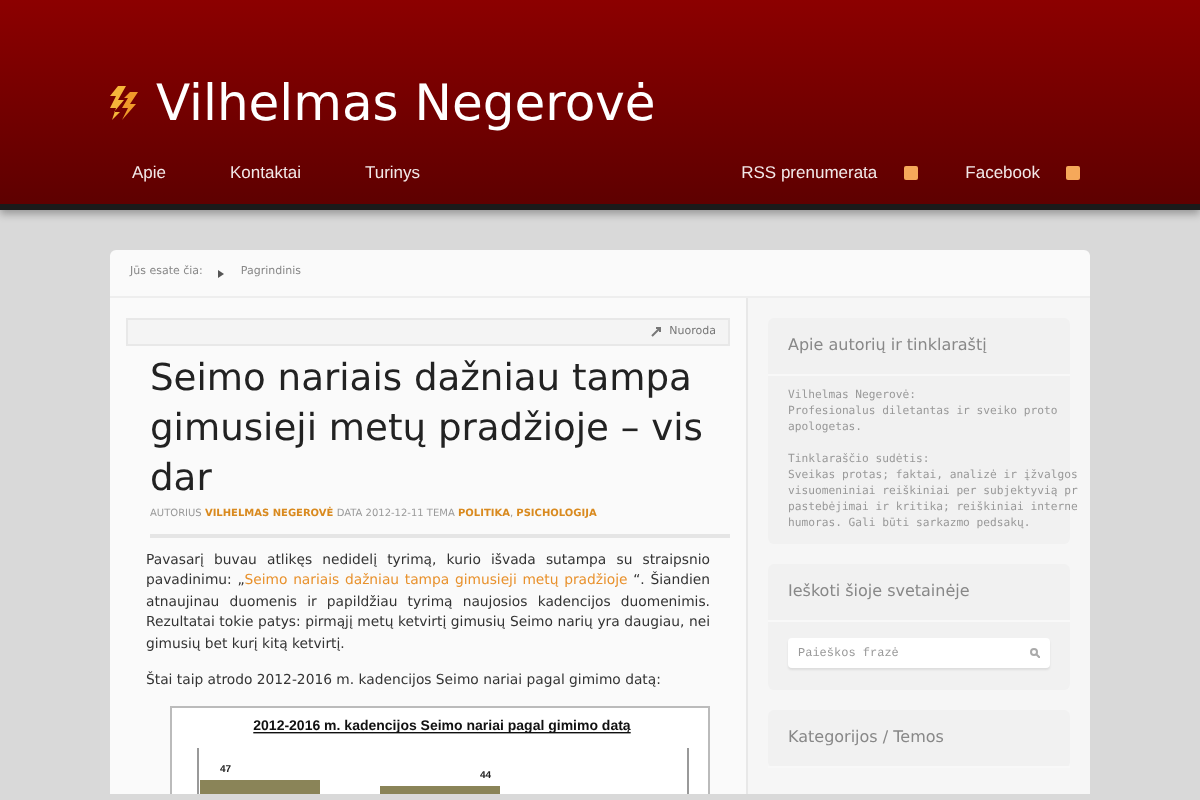  I want to click on search-icon, so click(1035, 653).